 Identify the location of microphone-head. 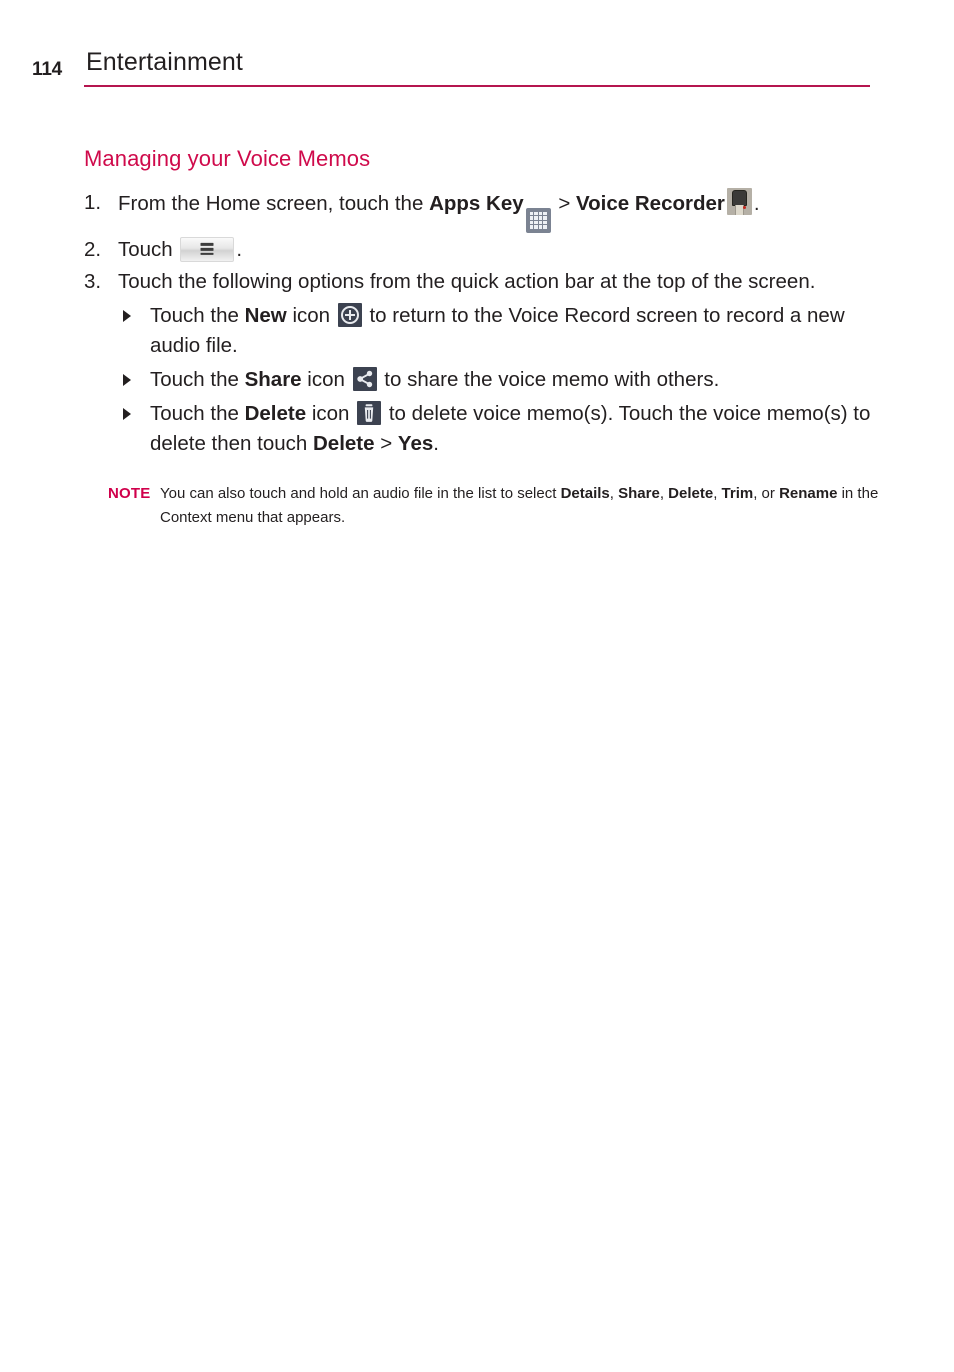
(739, 198).